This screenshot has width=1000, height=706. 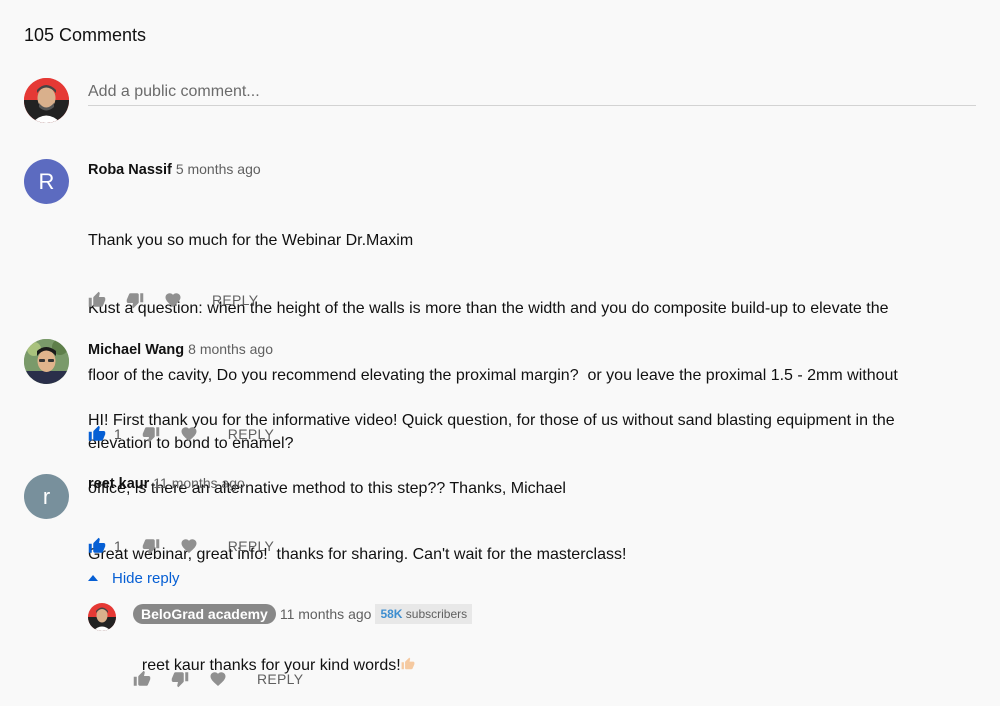 What do you see at coordinates (218, 169) in the screenshot?
I see `comment-time: 5 months ago` at bounding box center [218, 169].